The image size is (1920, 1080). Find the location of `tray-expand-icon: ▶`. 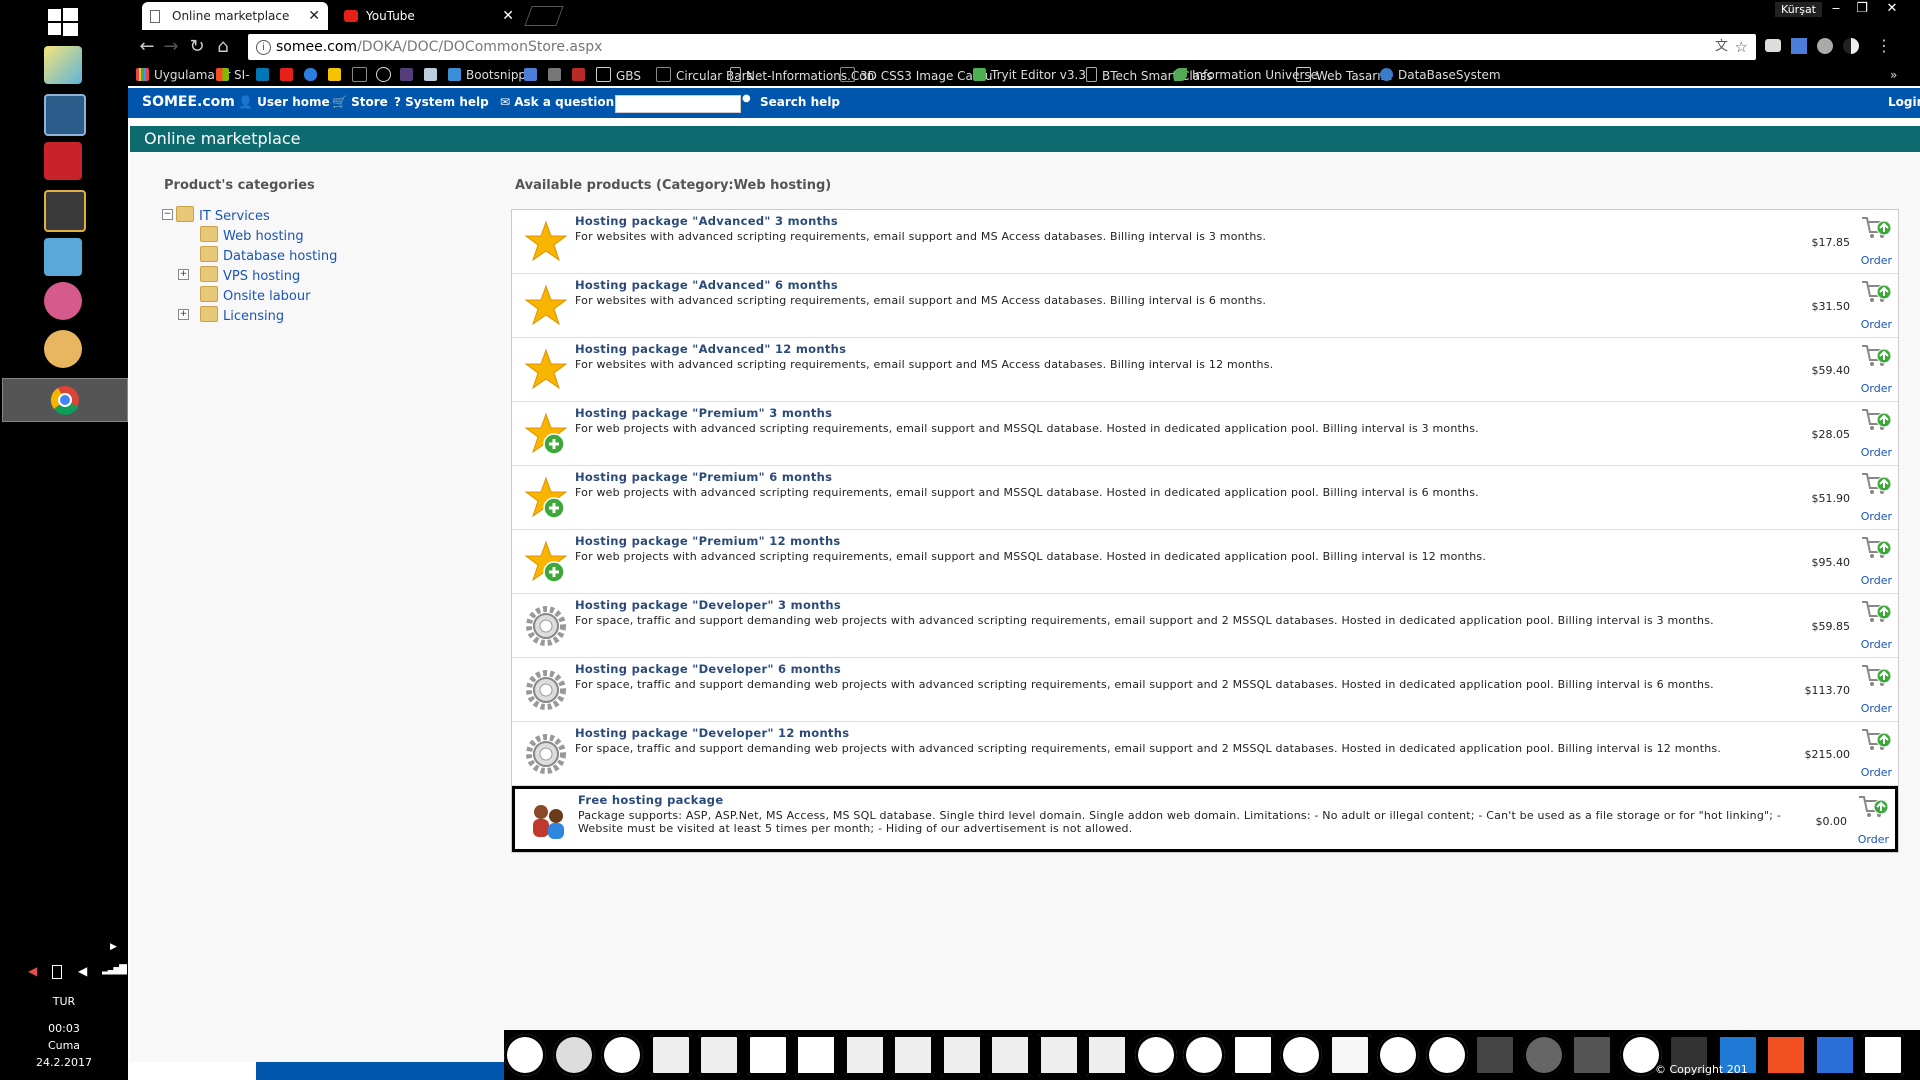

tray-expand-icon: ▶ is located at coordinates (113, 947).